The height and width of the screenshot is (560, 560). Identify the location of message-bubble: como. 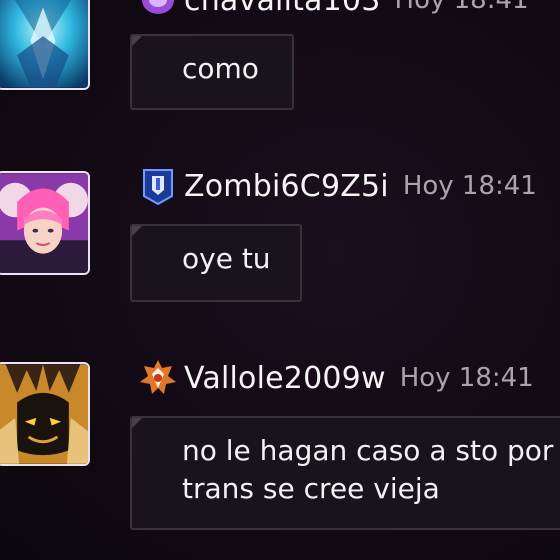
(212, 72).